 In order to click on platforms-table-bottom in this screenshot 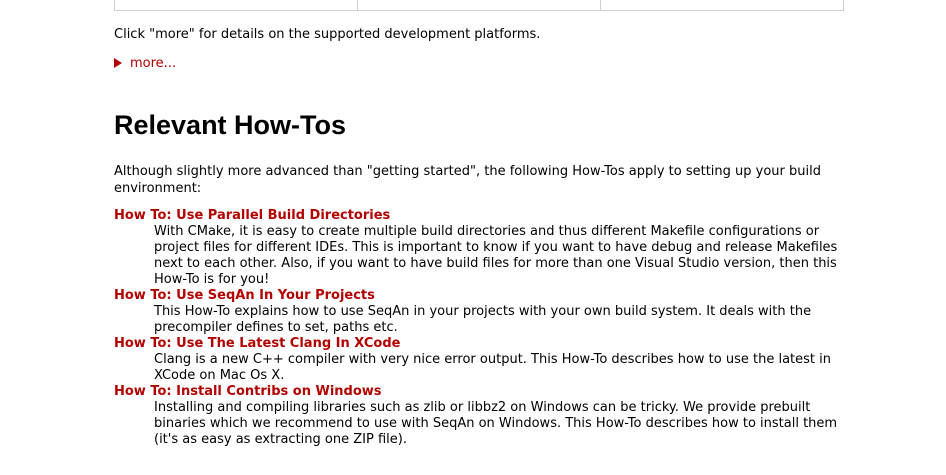, I will do `click(479, 5)`.